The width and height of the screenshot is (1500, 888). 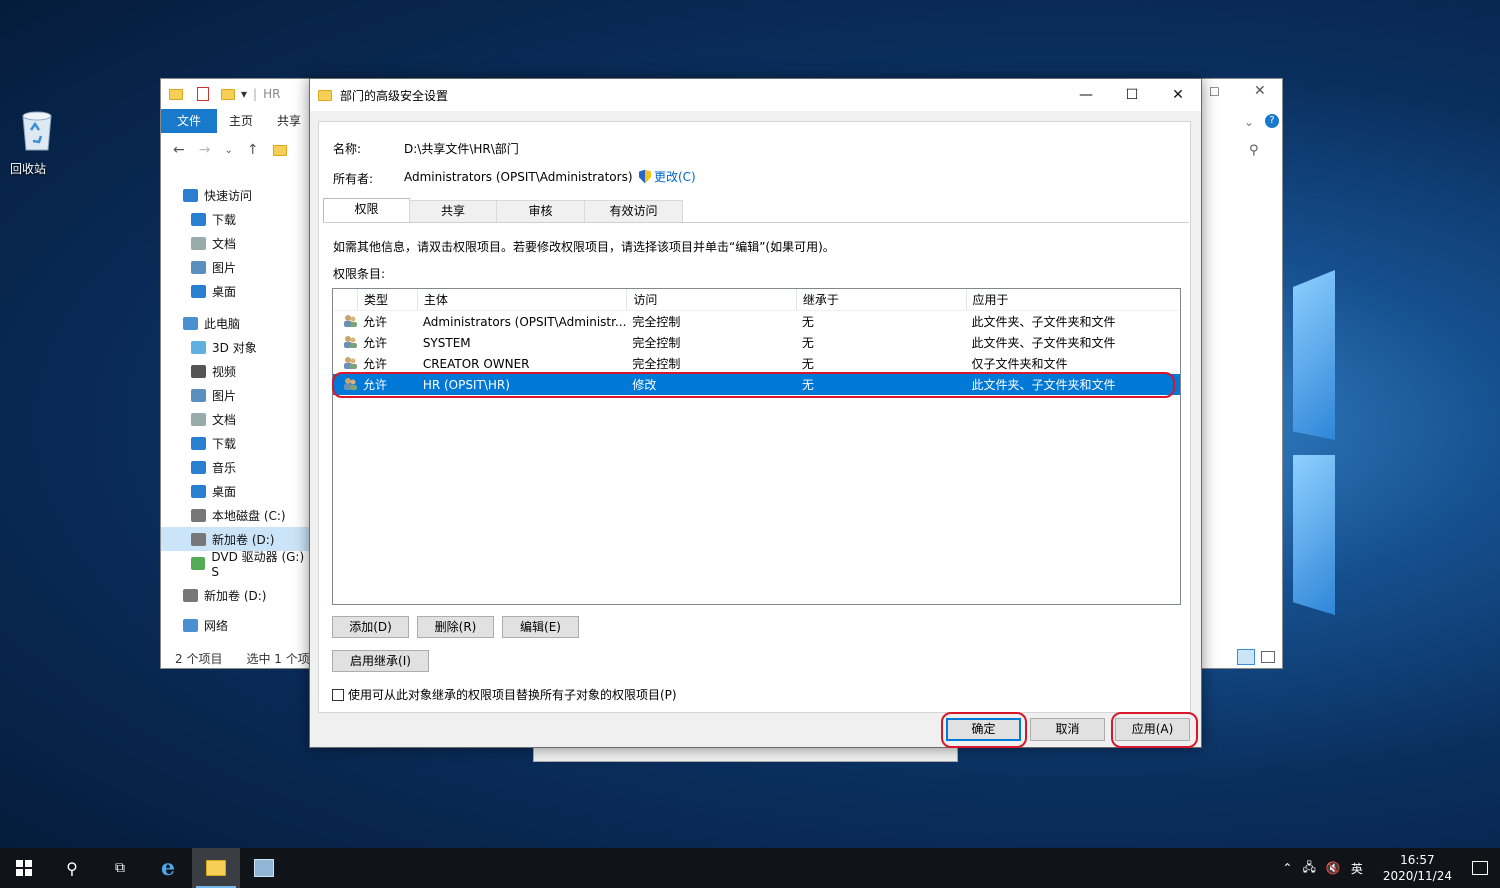 I want to click on replace-child-permissions-checkbox, so click(x=338, y=694).